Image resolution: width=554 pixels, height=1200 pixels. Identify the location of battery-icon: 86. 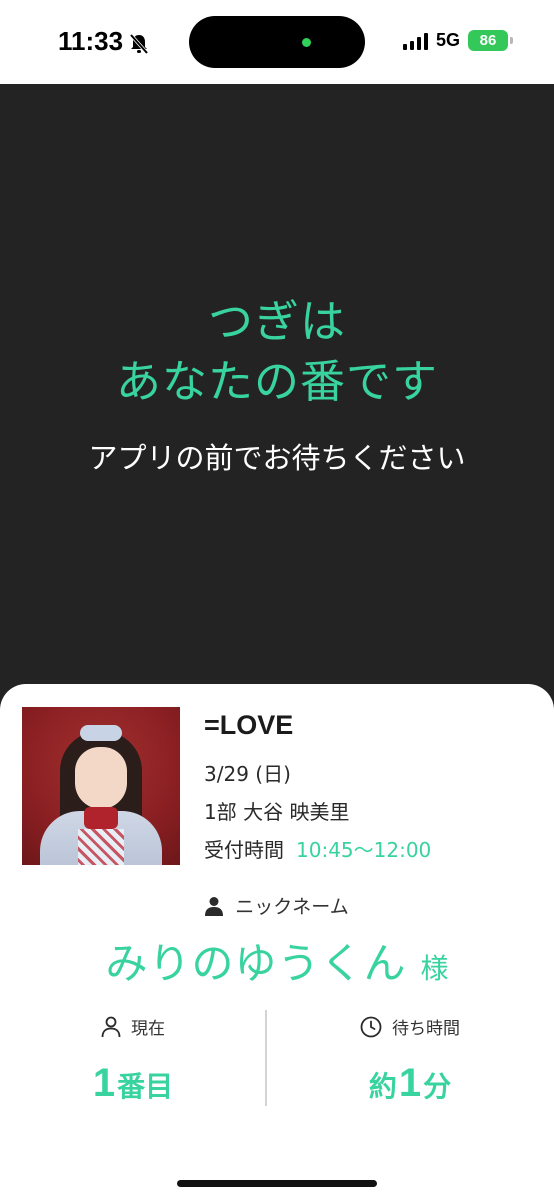
(490, 40).